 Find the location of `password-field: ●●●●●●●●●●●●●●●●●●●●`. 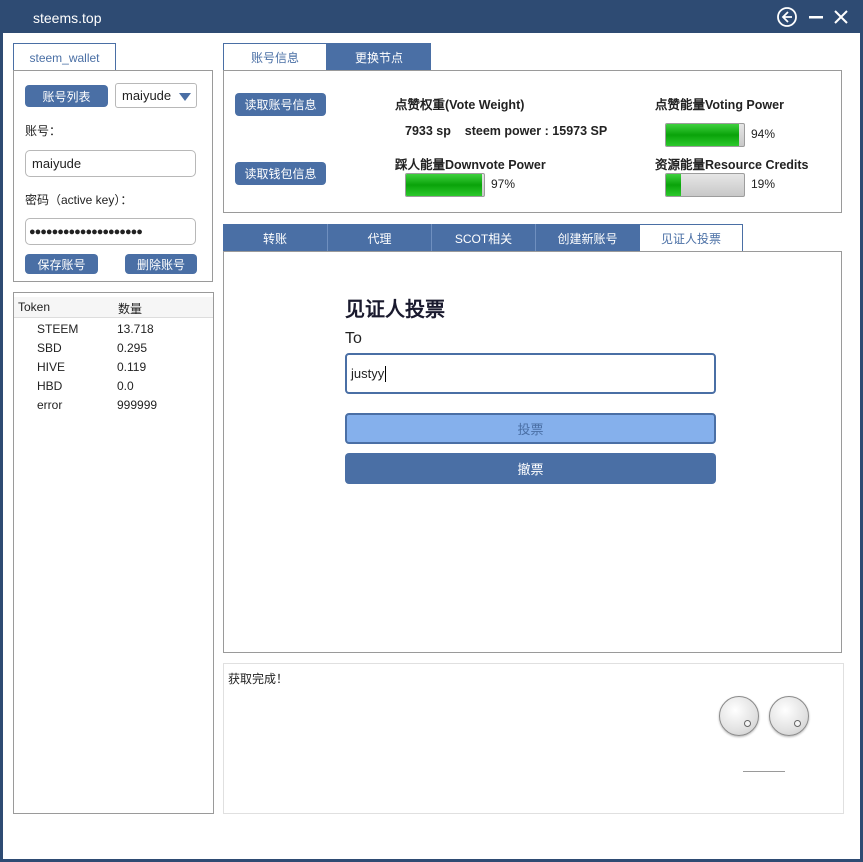

password-field: ●●●●●●●●●●●●●●●●●●●● is located at coordinates (110, 231).